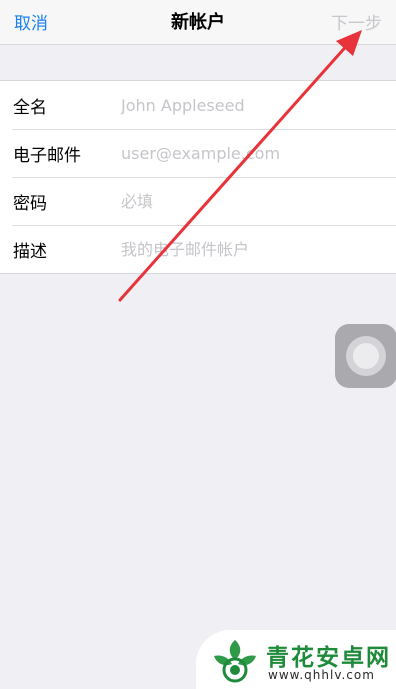 The width and height of the screenshot is (396, 689). I want to click on assistive-touch-dot, so click(366, 356).